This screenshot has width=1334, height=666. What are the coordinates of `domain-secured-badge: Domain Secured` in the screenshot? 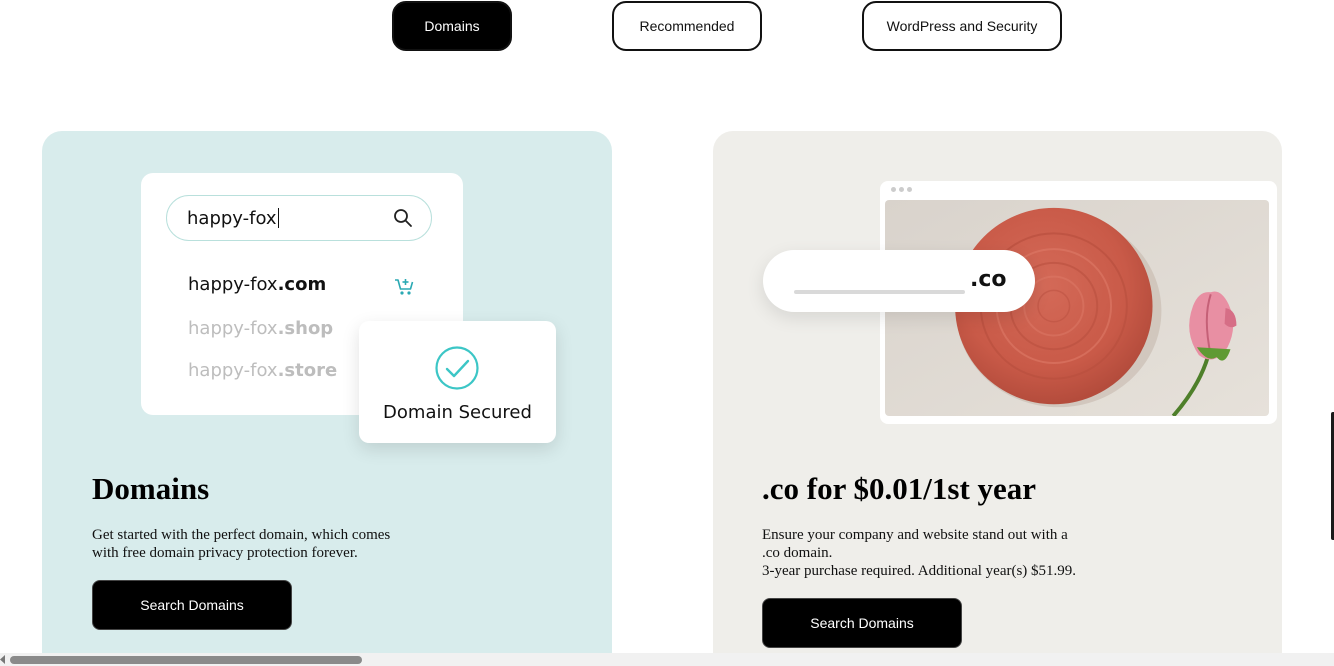 It's located at (457, 382).